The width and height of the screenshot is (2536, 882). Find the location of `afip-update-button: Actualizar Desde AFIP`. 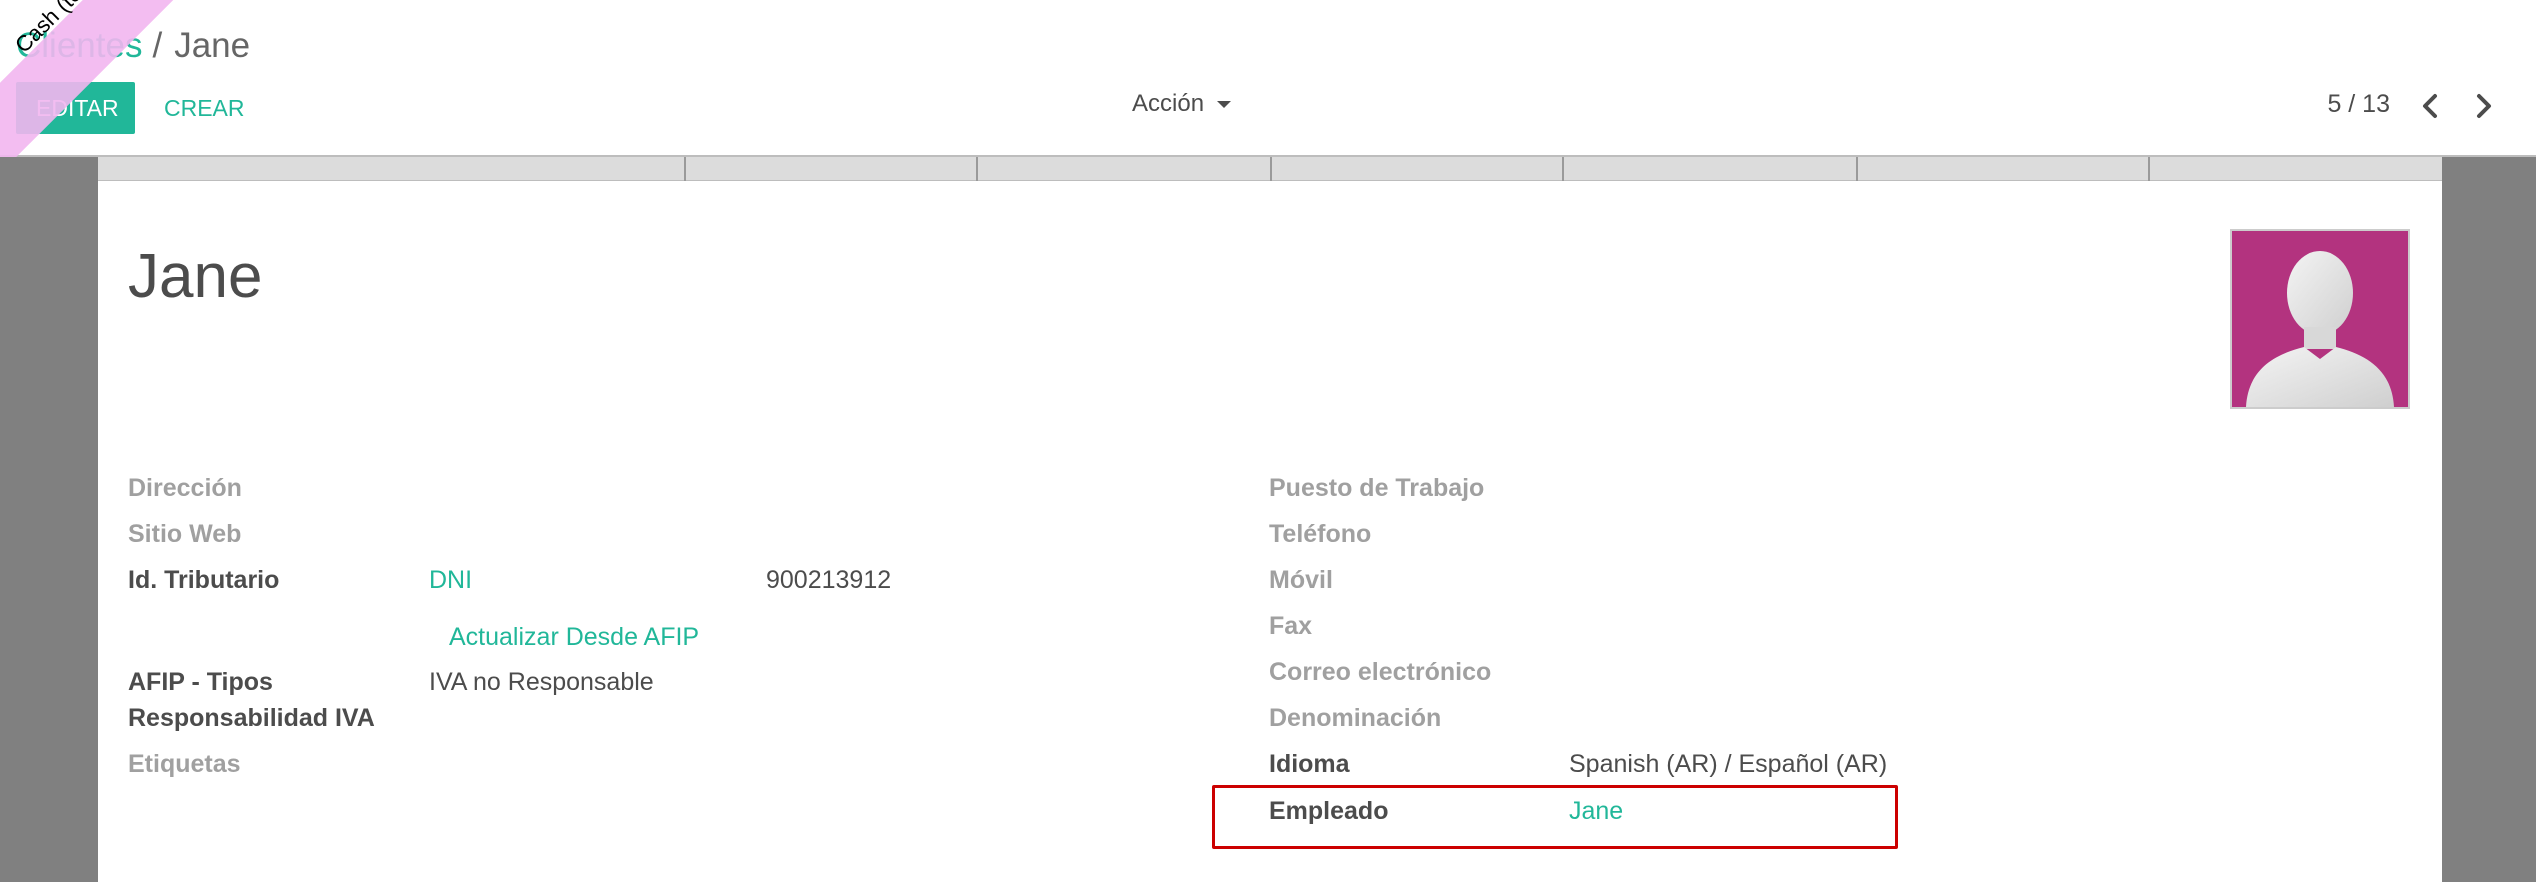

afip-update-button: Actualizar Desde AFIP is located at coordinates (574, 637).